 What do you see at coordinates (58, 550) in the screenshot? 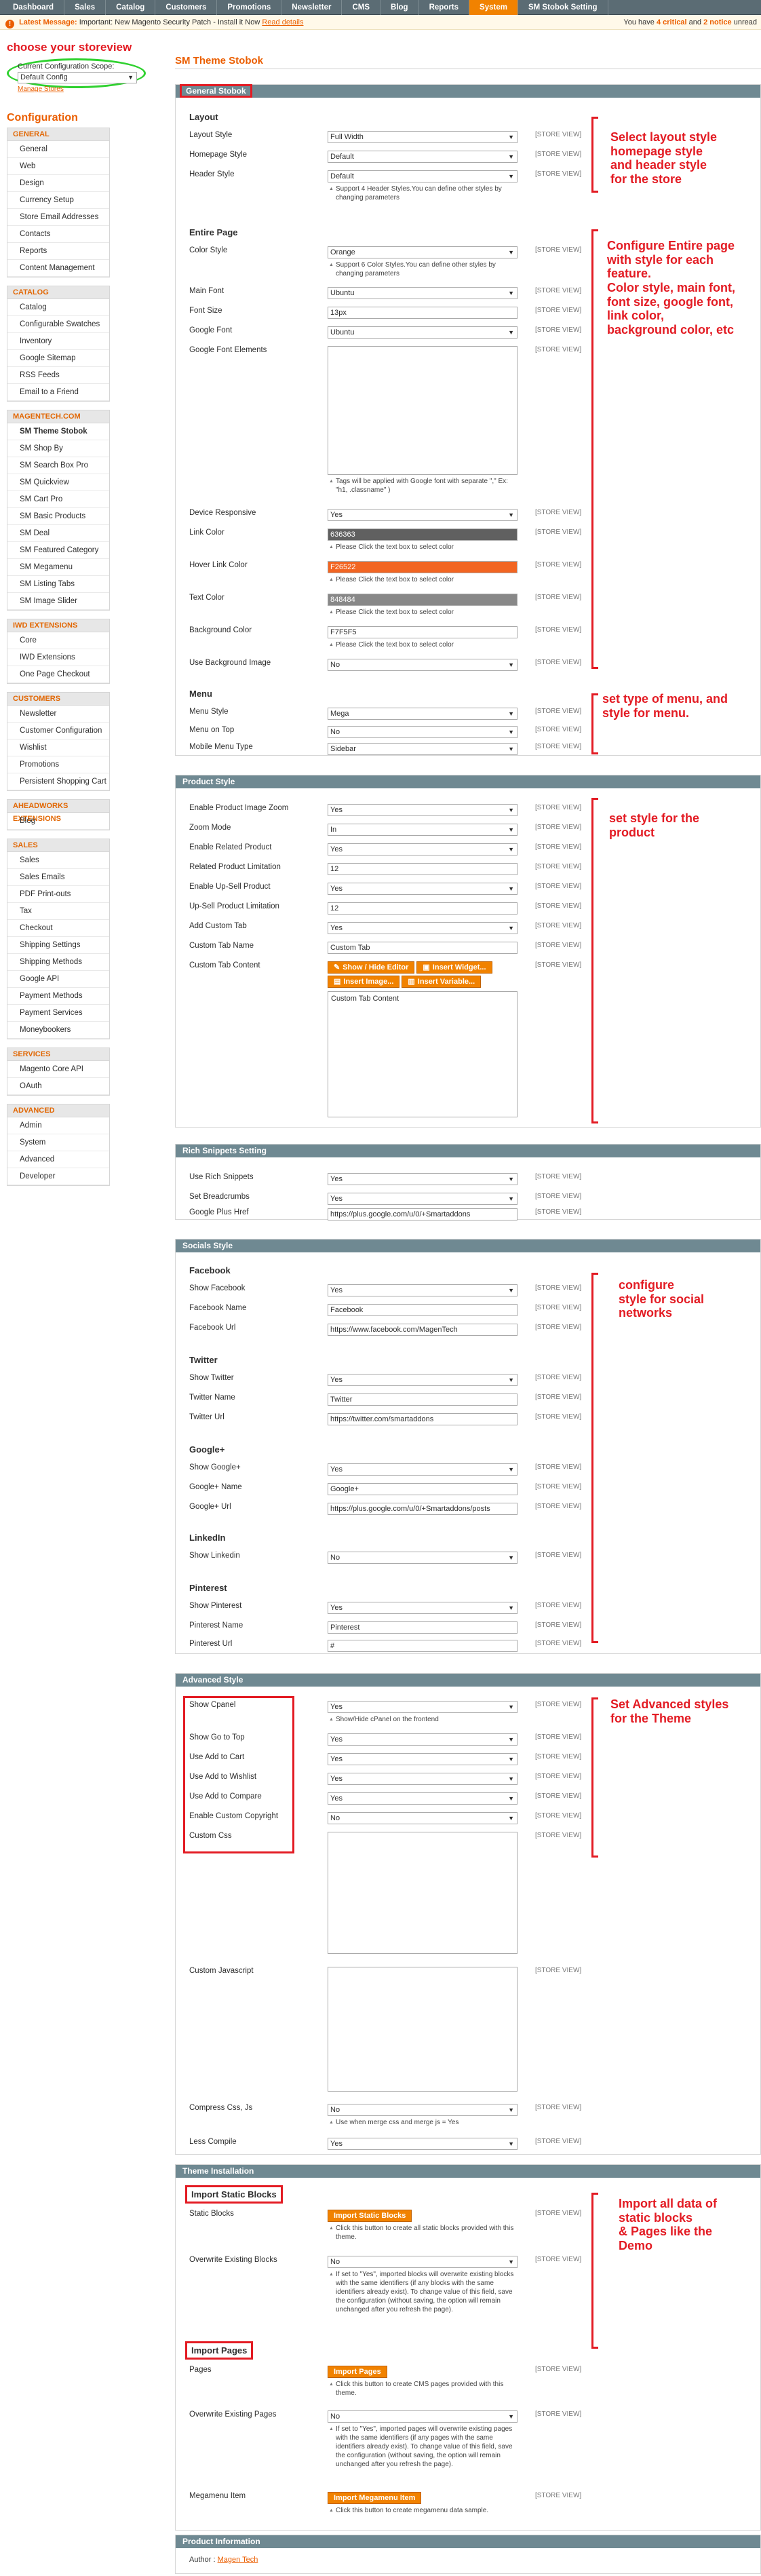
I see `sidebar-item-sm-featured-category: SM Featured Category` at bounding box center [58, 550].